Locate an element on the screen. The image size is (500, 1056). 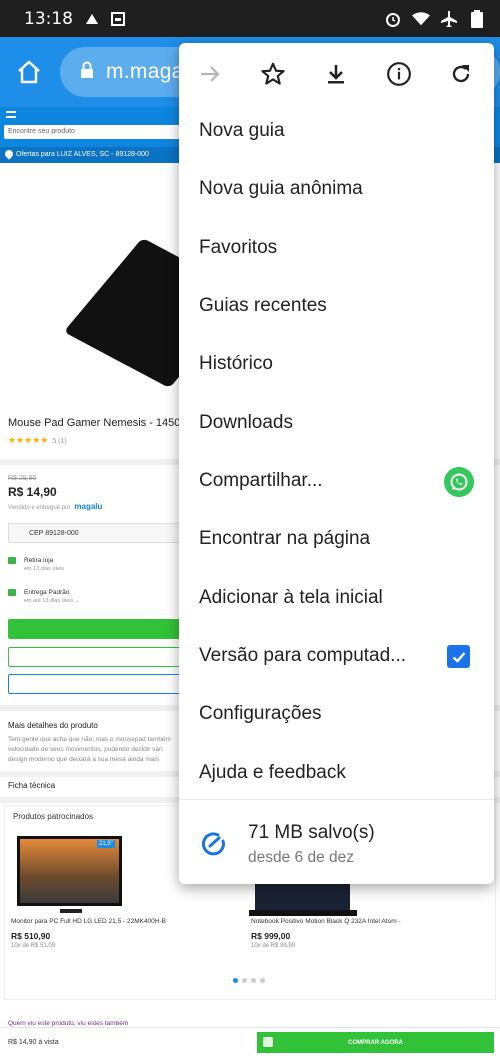
app-button is located at coordinates (98, 684).